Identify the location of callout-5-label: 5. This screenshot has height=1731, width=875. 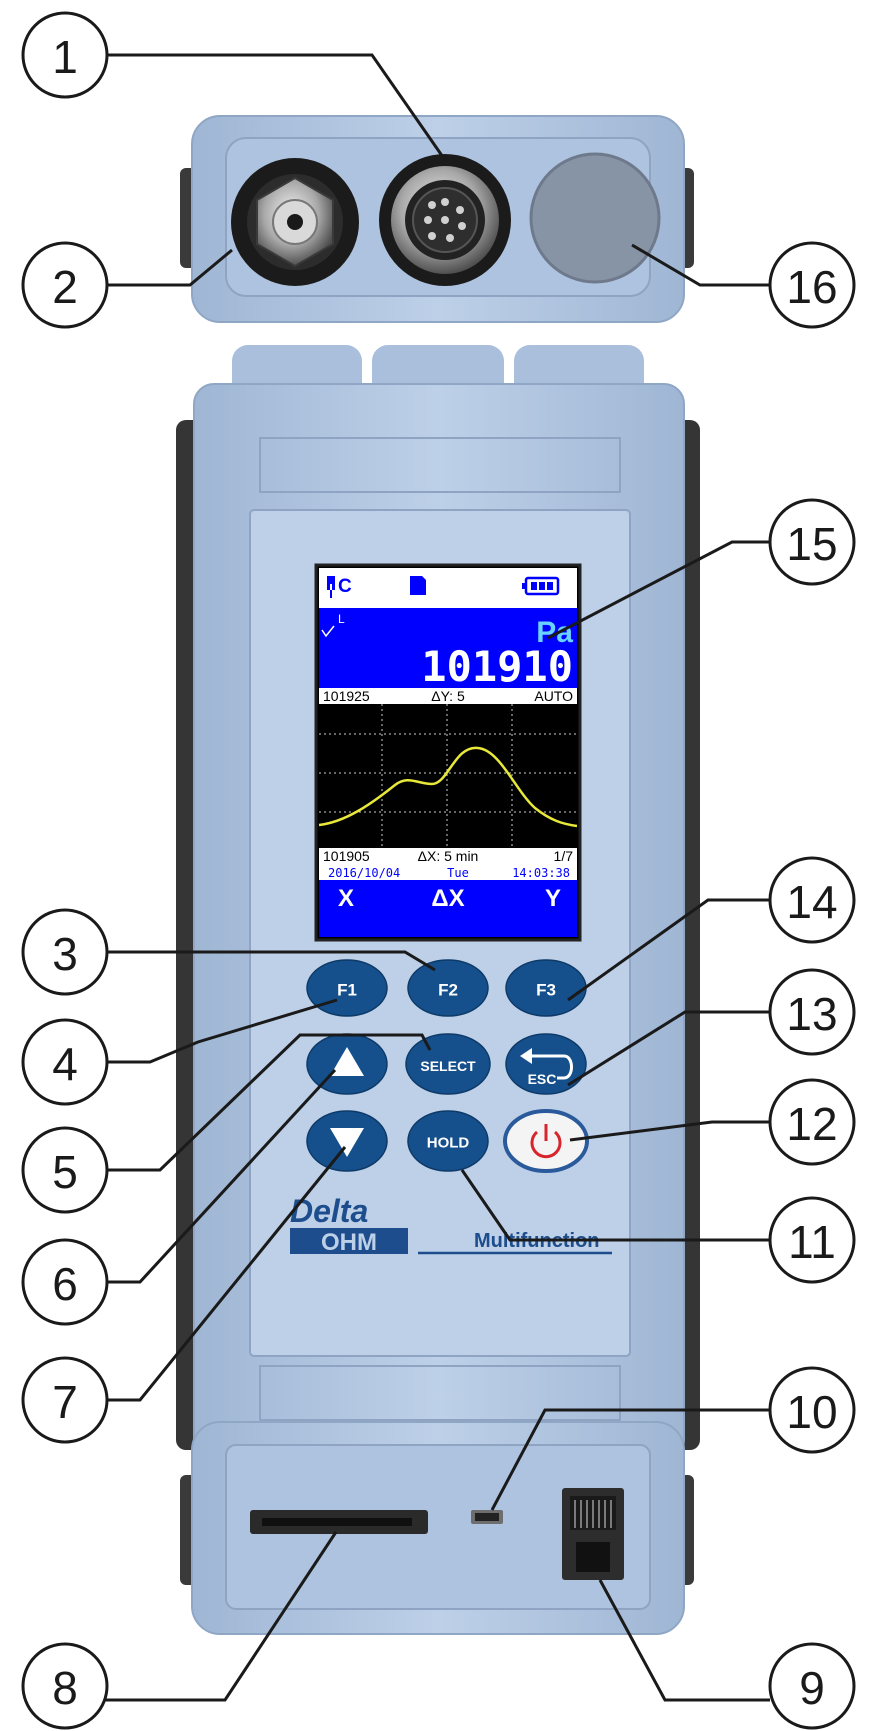
(65, 1172).